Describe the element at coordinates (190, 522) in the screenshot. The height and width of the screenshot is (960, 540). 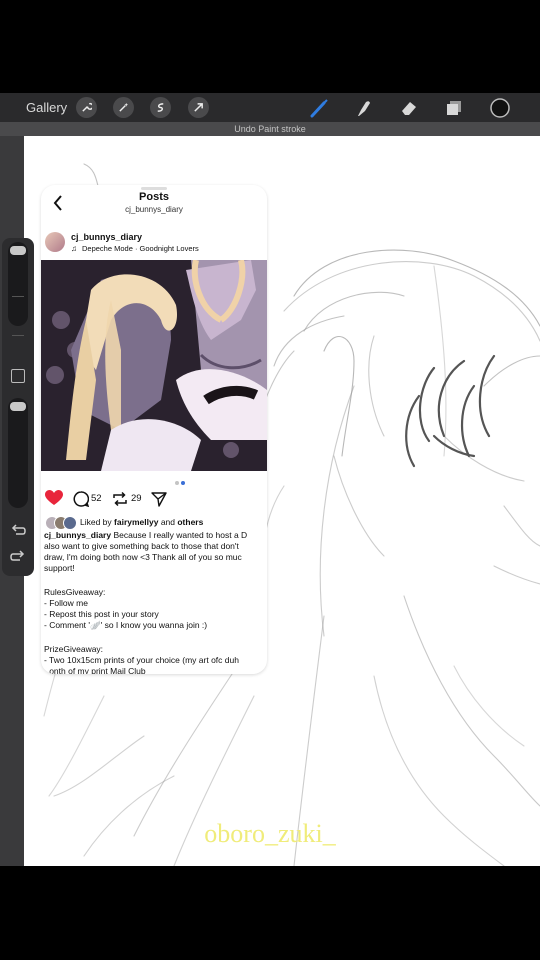
I see `liked-by-others: others` at that location.